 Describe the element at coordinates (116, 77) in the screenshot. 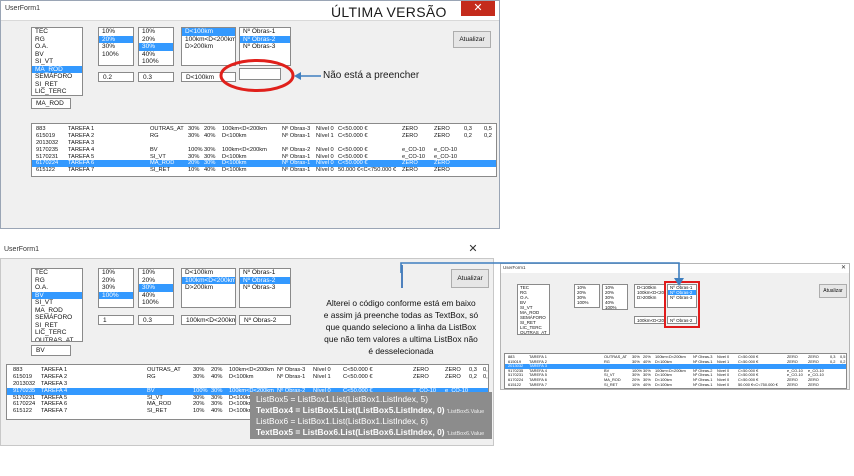

I see `percent-textbox-1: 0.2` at that location.